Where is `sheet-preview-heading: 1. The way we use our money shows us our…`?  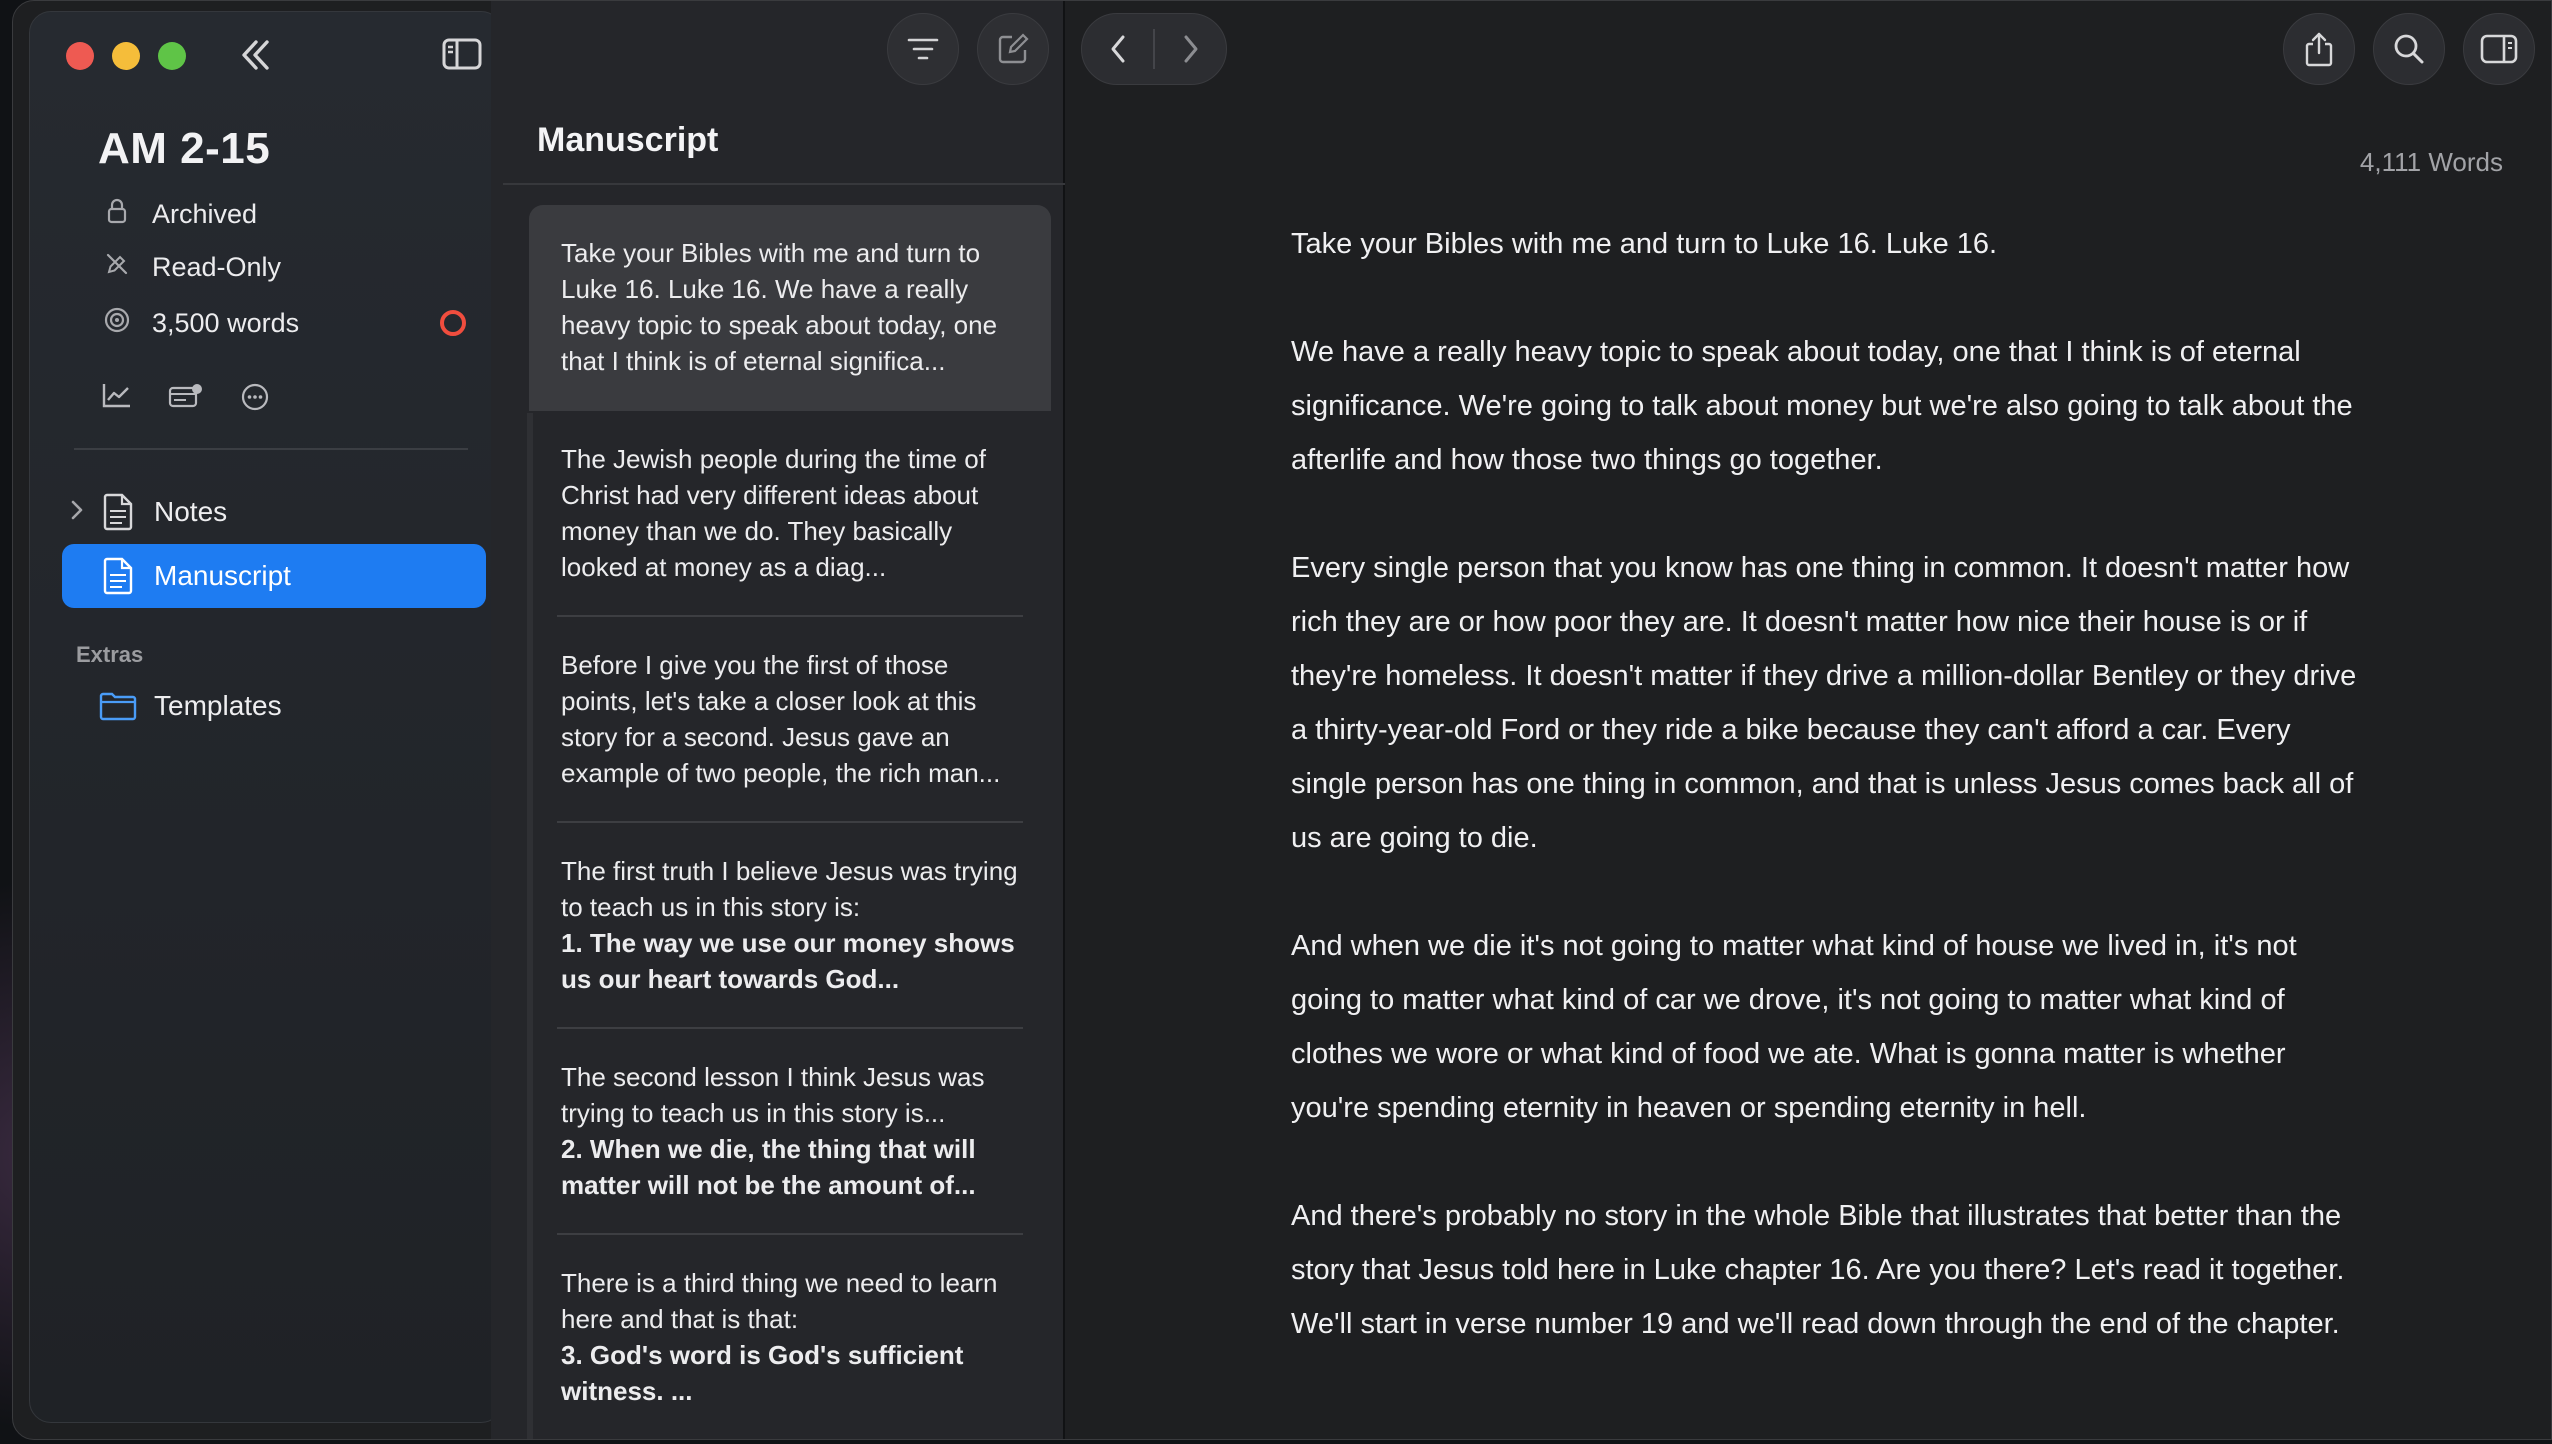
sheet-preview-heading: 1. The way we use our money shows us our… is located at coordinates (788, 961).